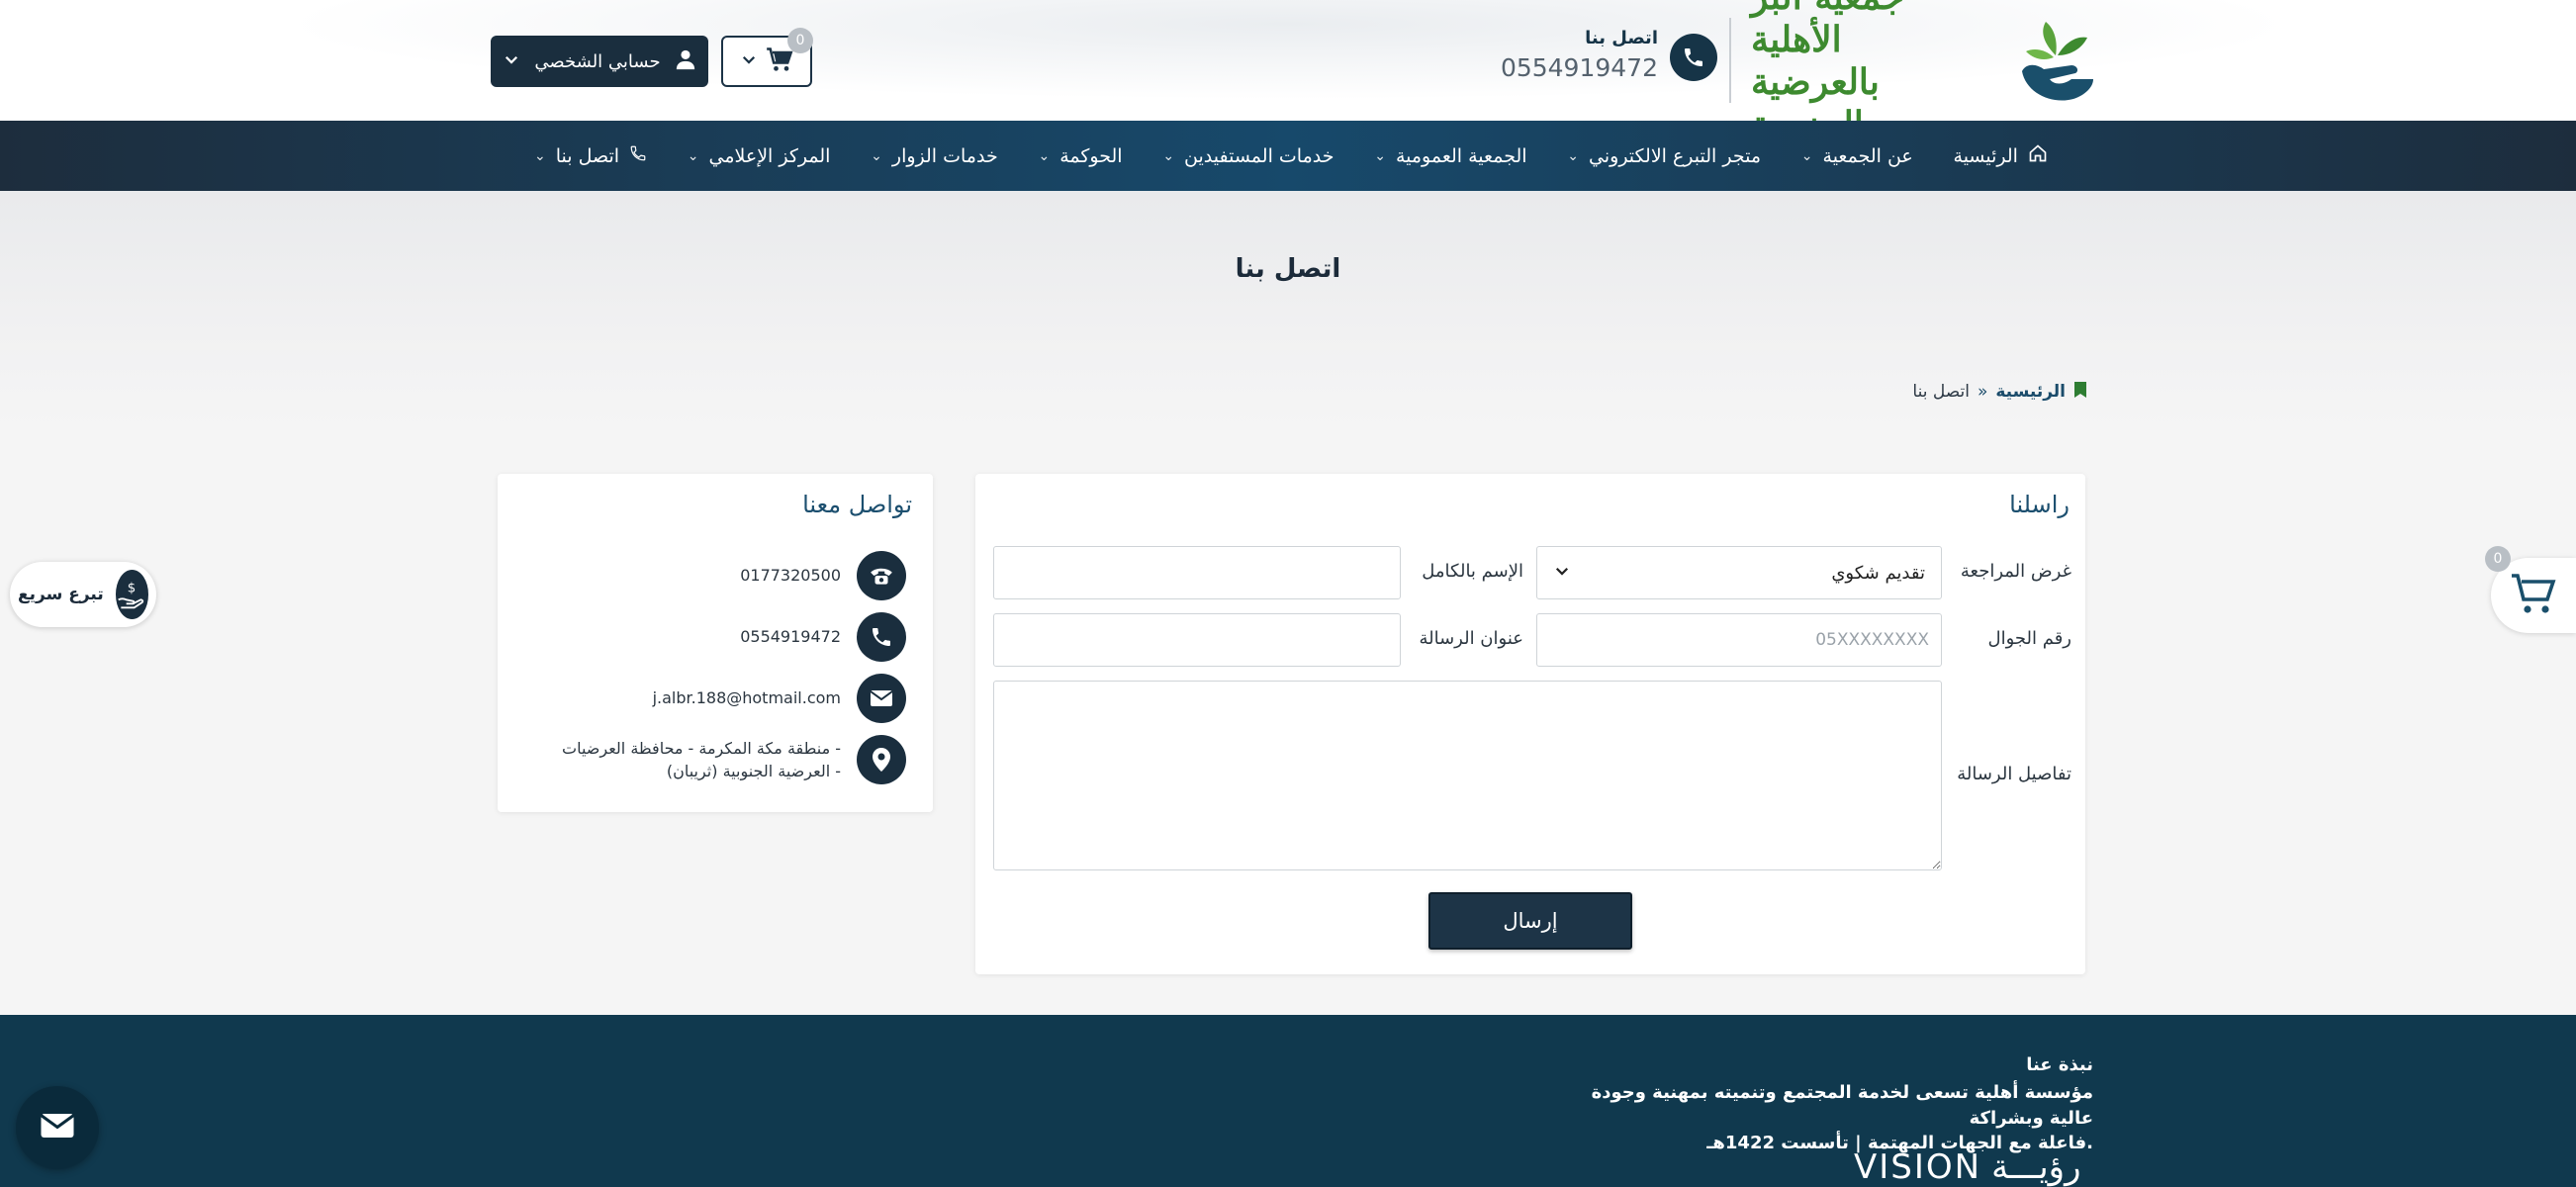 This screenshot has width=2576, height=1187. Describe the element at coordinates (1472, 571) in the screenshot. I see `name-label: الإسم بالكامل` at that location.